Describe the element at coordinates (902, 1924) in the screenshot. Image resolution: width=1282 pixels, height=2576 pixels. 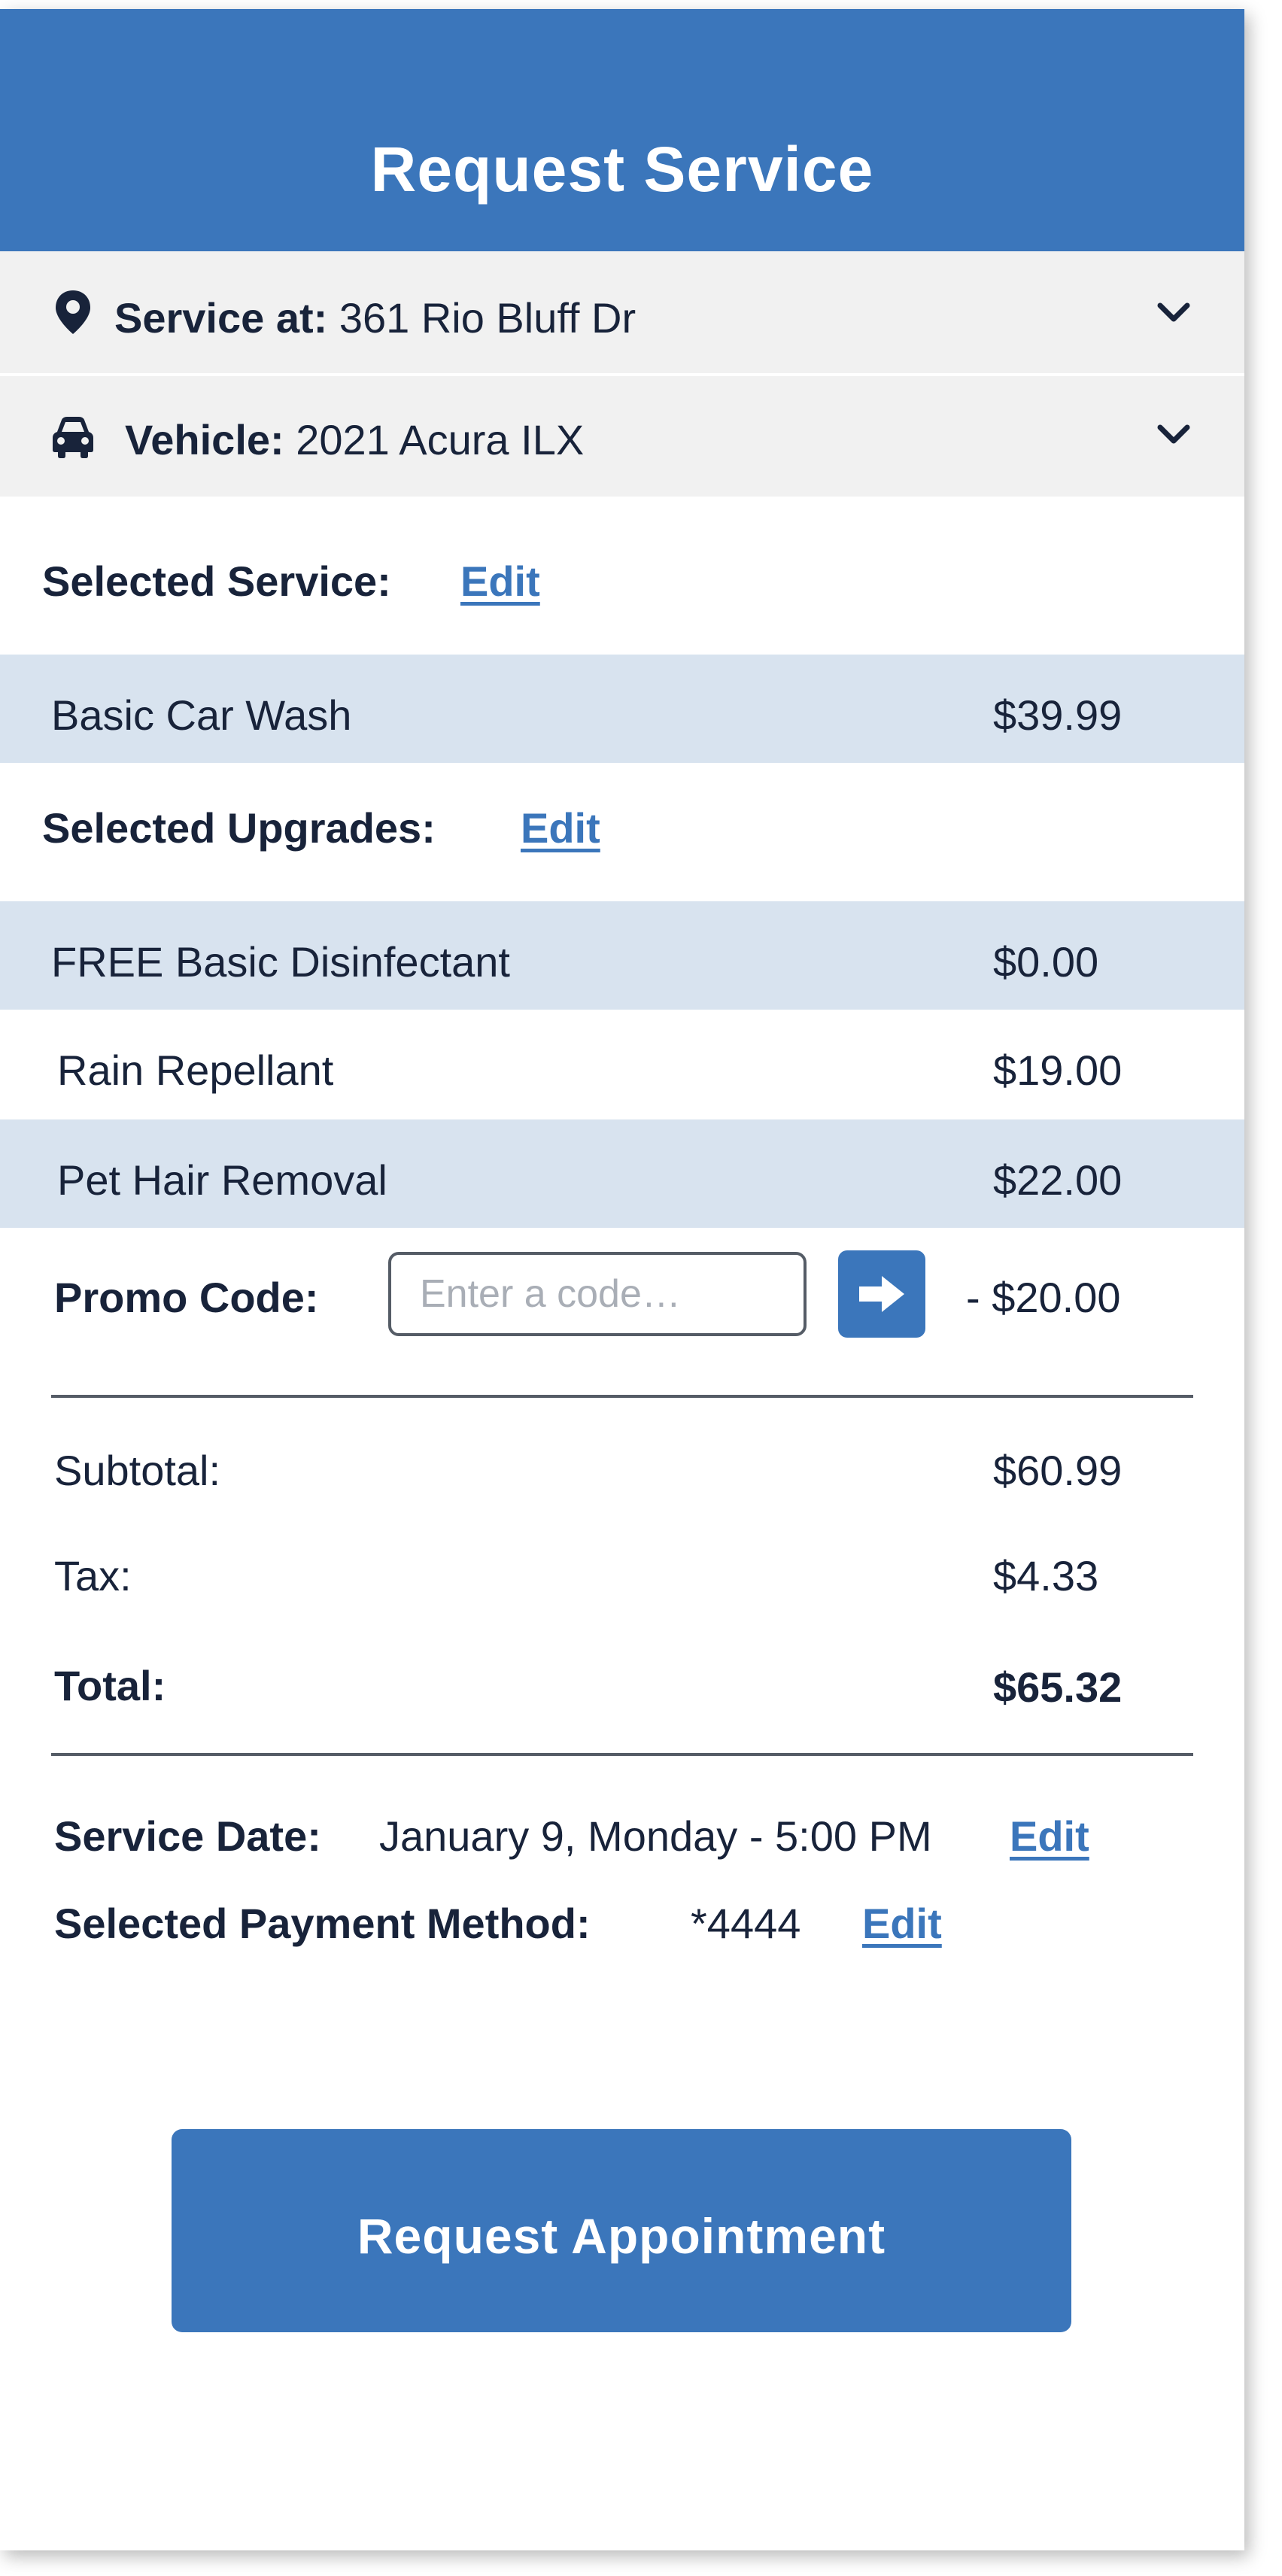
I see `edit-payment-link: Edit` at that location.